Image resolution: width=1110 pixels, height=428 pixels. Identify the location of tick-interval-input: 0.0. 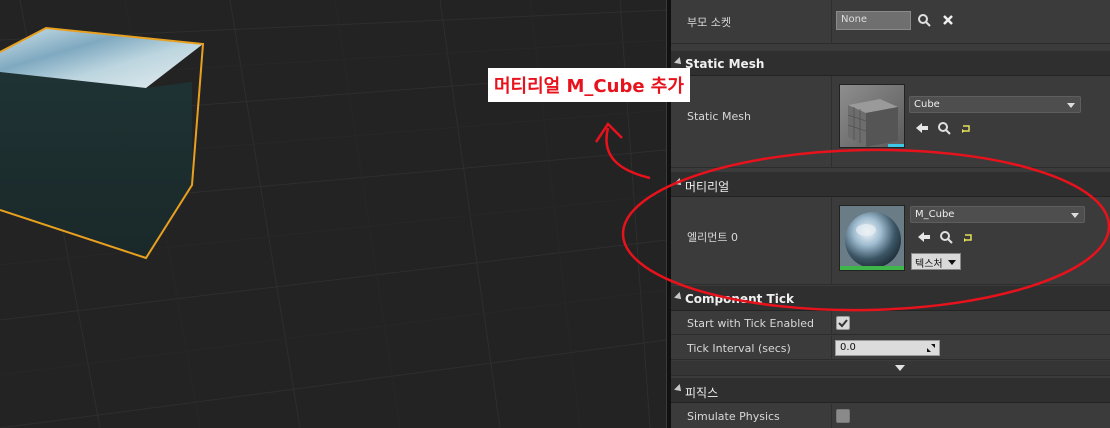
(887, 348).